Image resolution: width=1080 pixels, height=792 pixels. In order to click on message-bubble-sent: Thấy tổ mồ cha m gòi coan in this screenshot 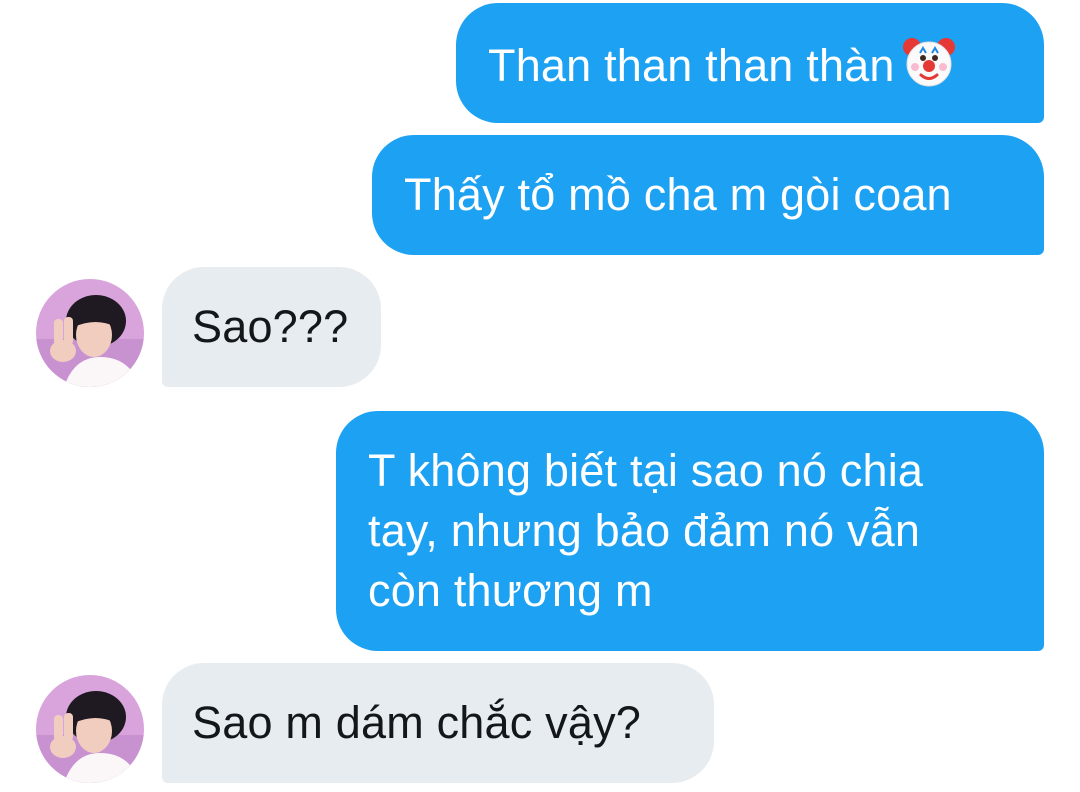, I will do `click(708, 195)`.